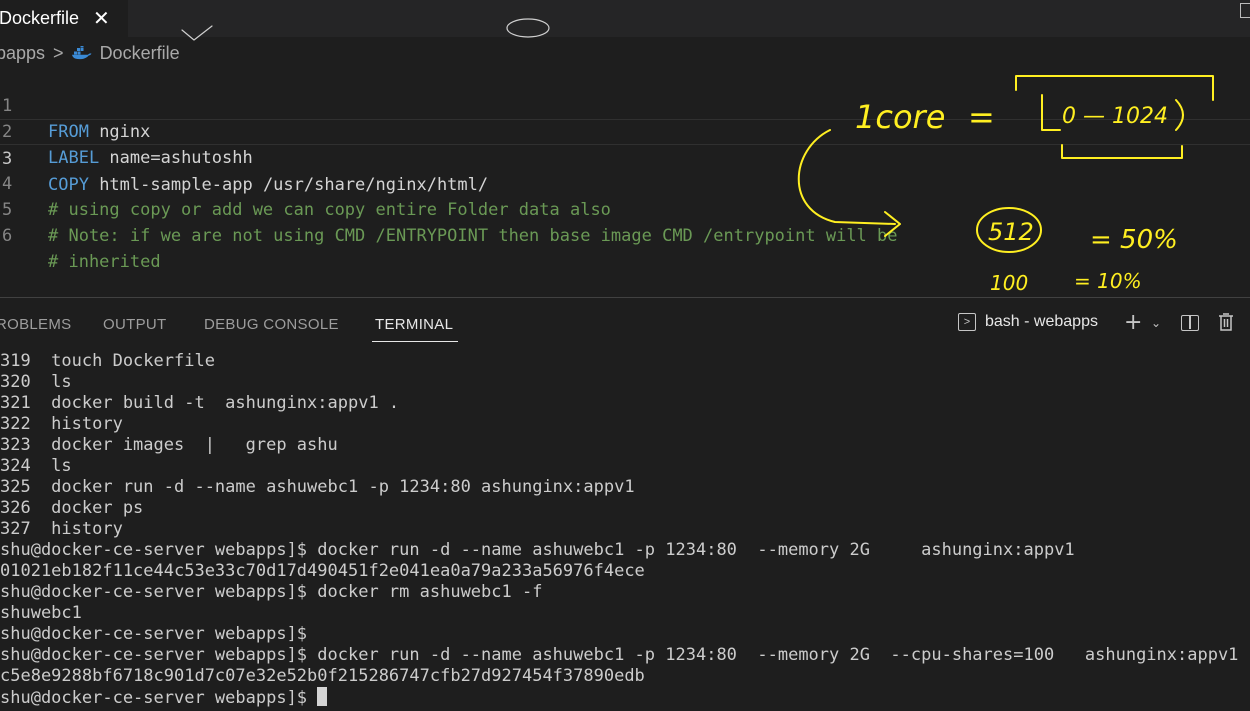  I want to click on terminal-line: 320 ls, so click(36, 382).